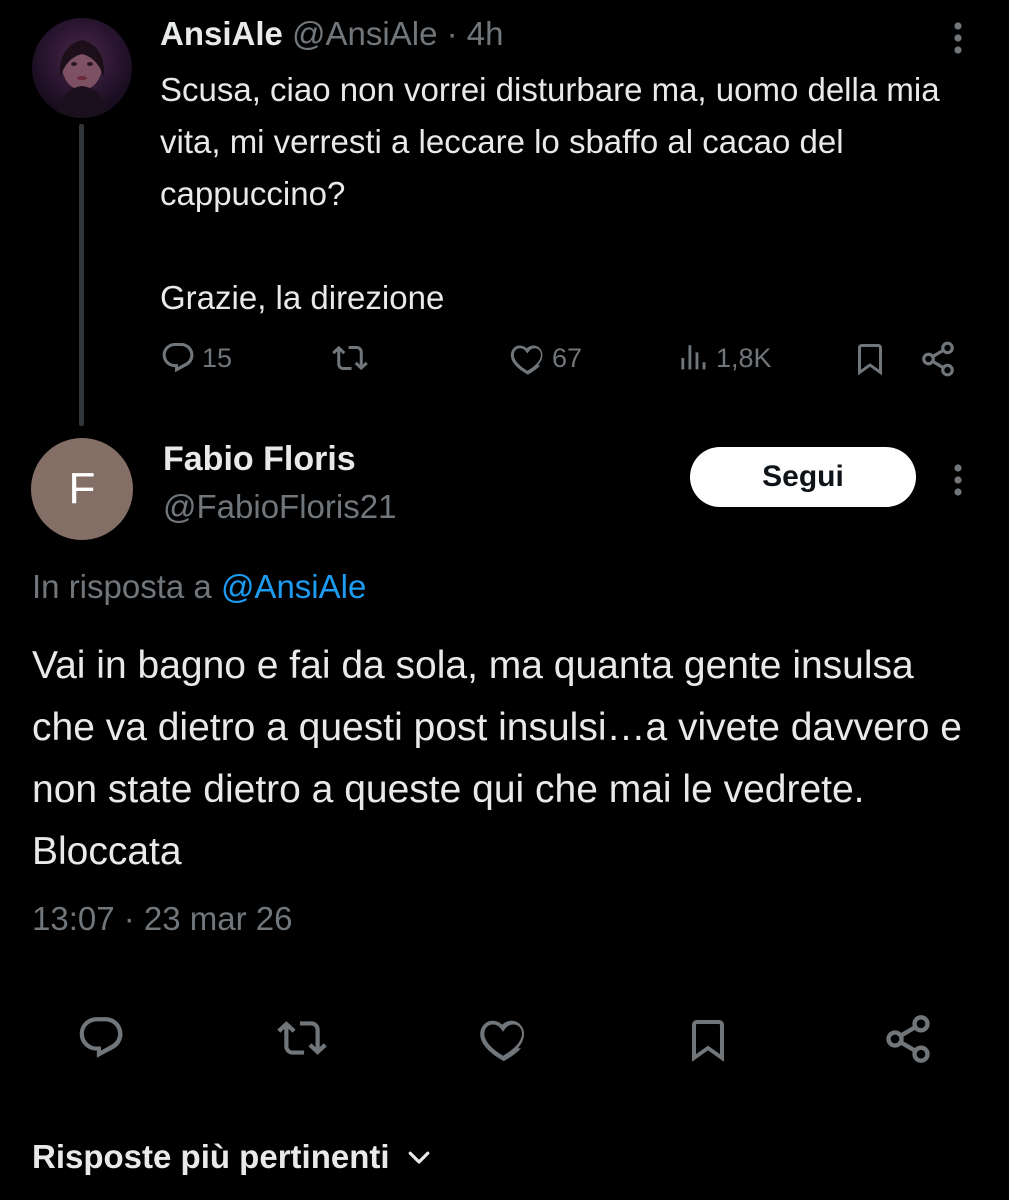  What do you see at coordinates (419, 1157) in the screenshot?
I see `chevron-down-icon` at bounding box center [419, 1157].